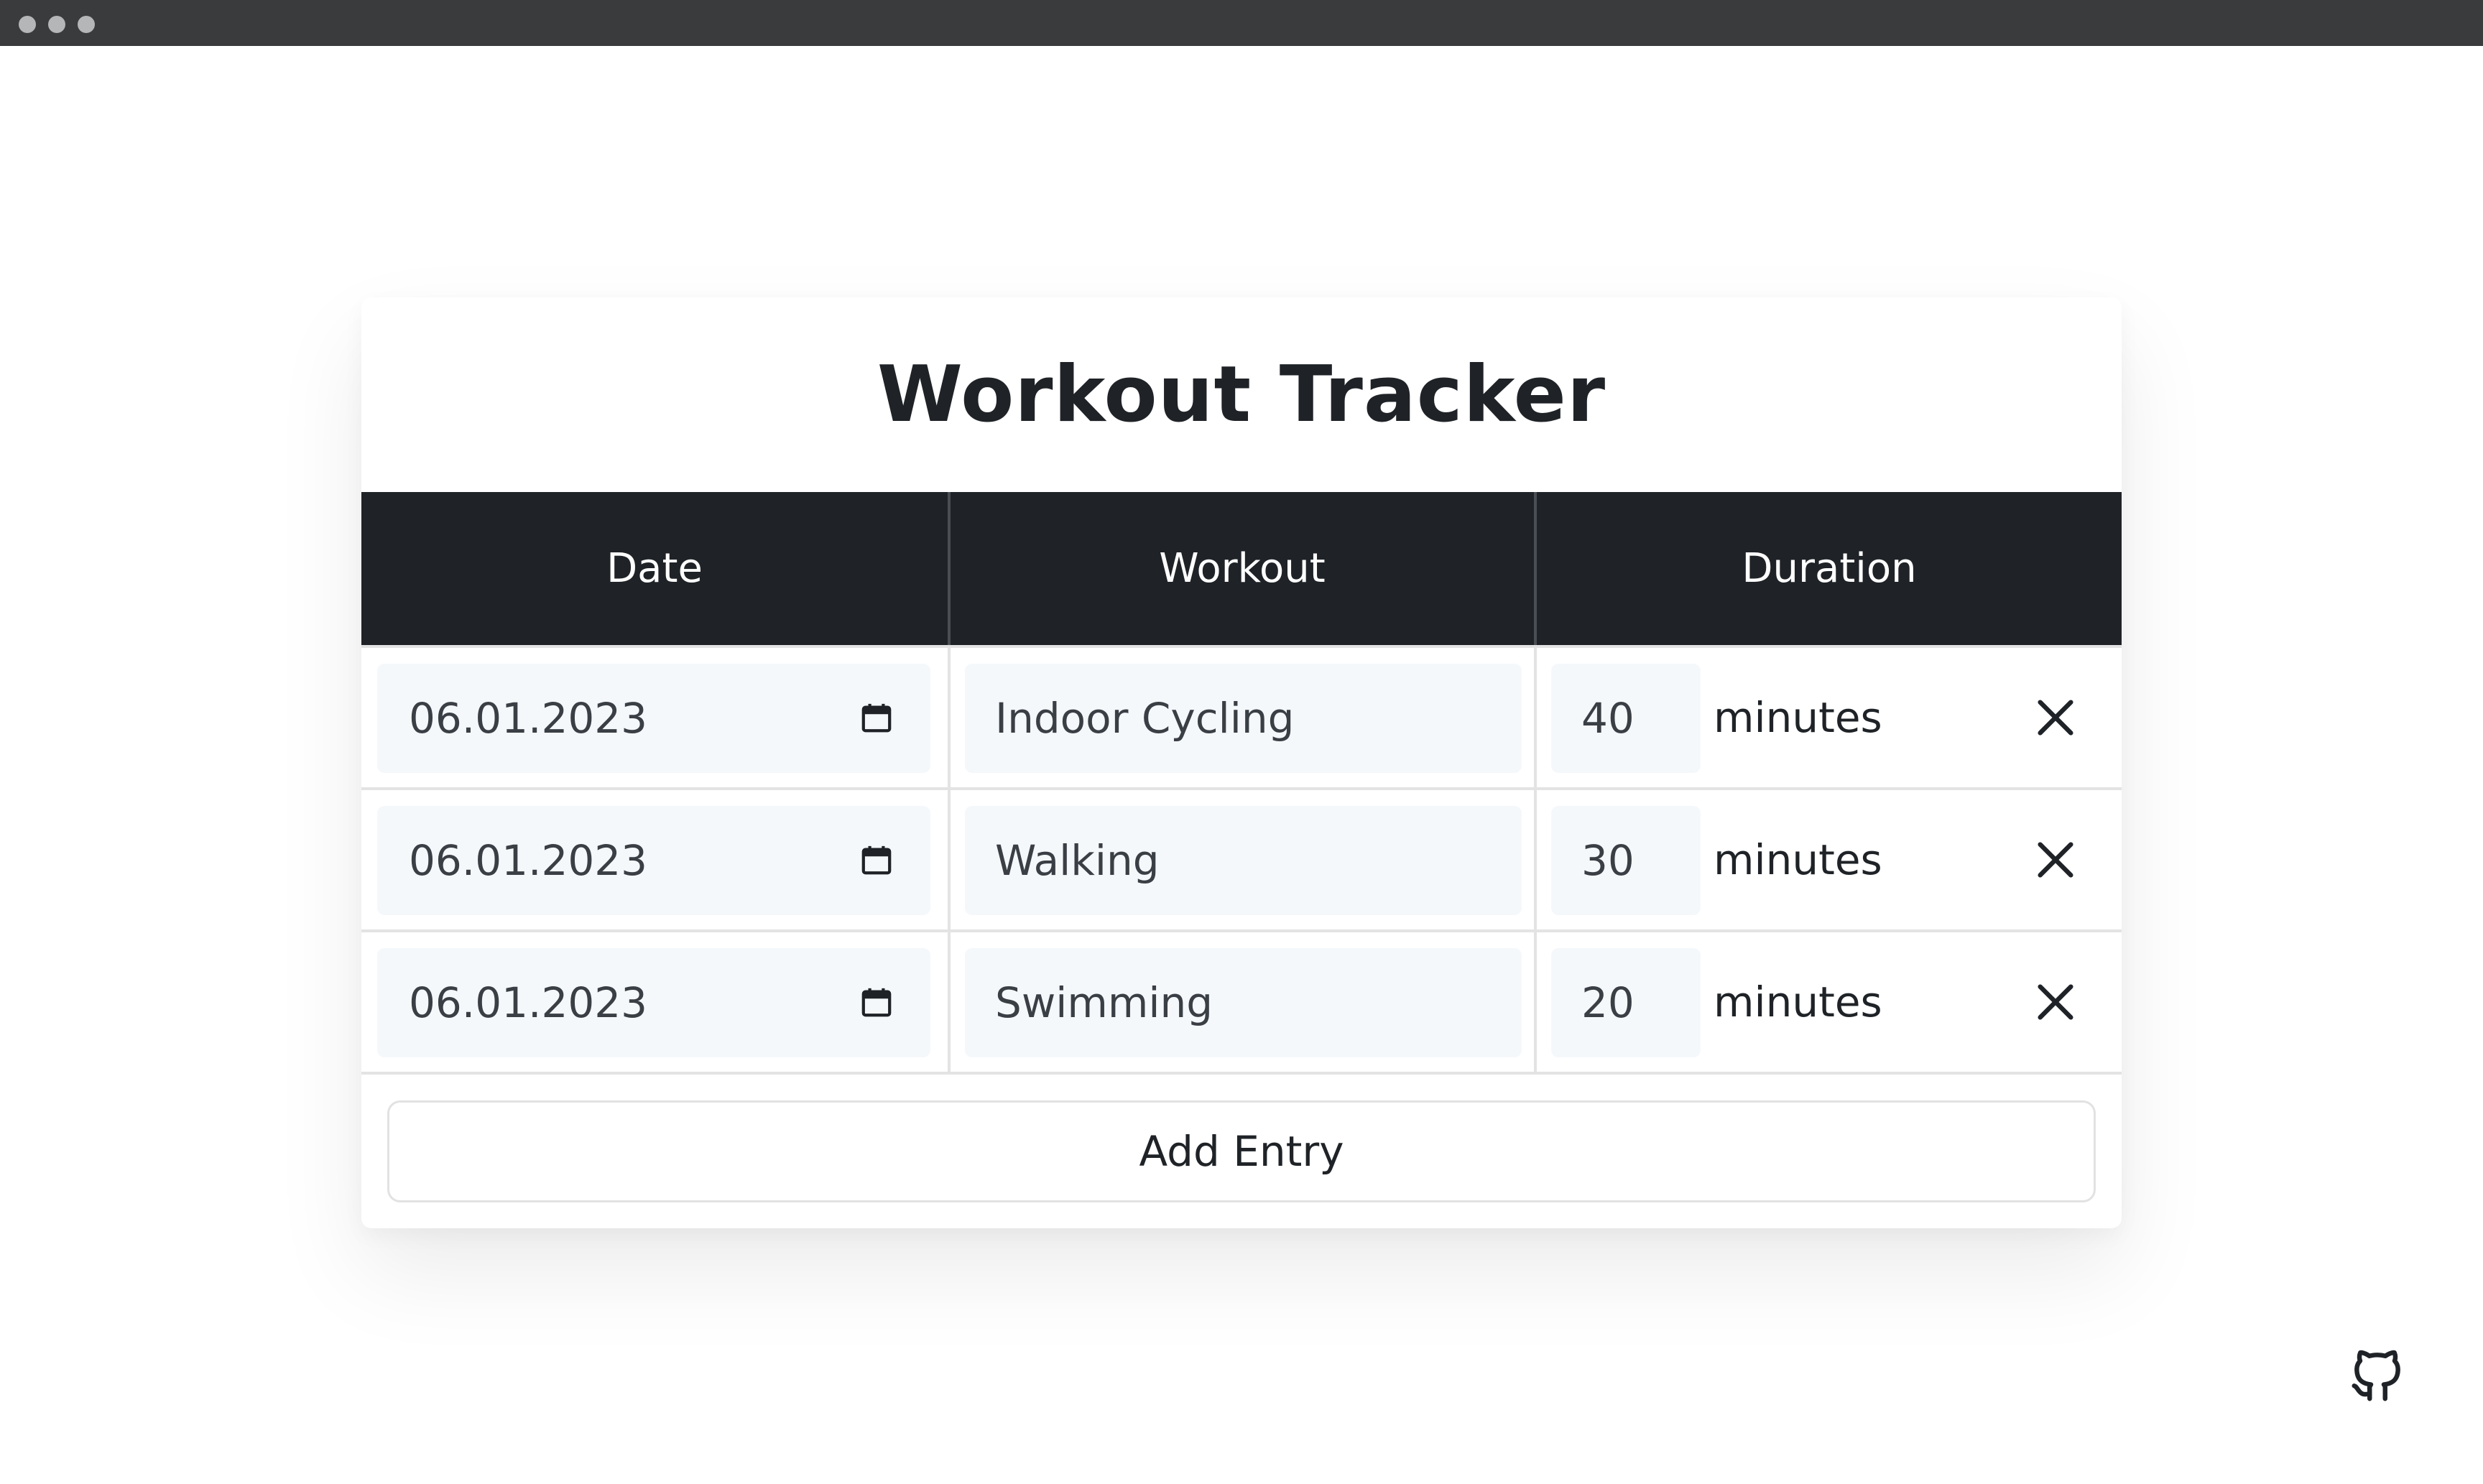 Image resolution: width=2483 pixels, height=1484 pixels. I want to click on github-icon, so click(2377, 1375).